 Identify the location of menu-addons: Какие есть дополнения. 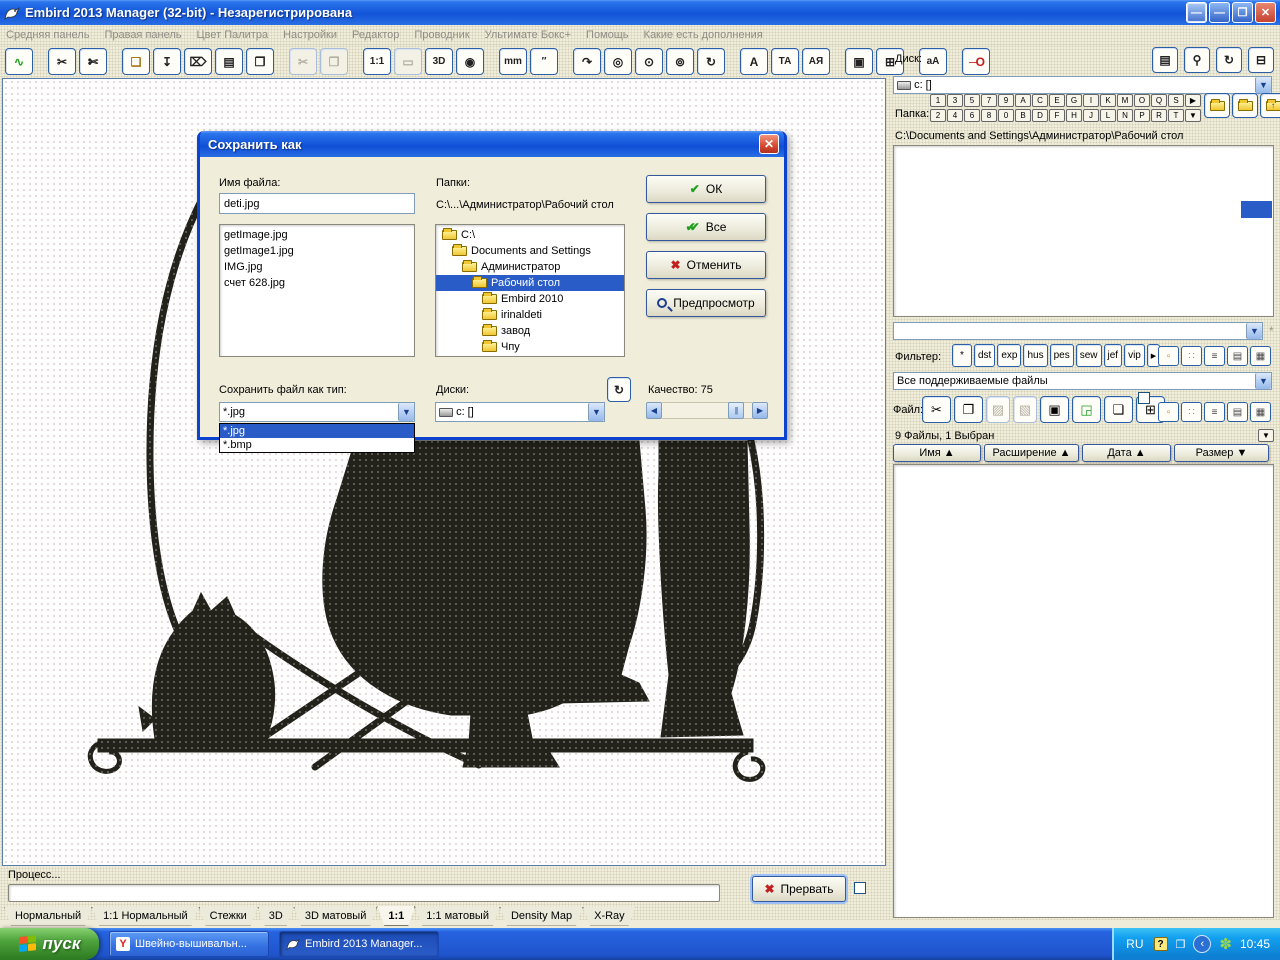
(703, 35).